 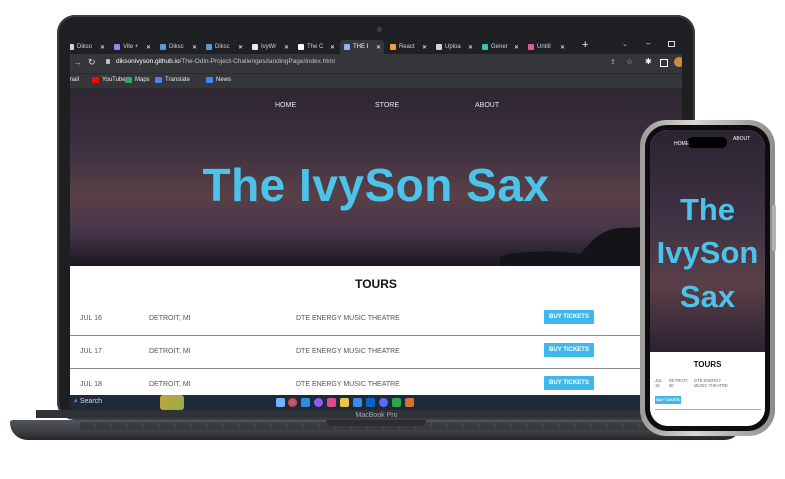 What do you see at coordinates (396, 402) in the screenshot?
I see `maps-icon` at bounding box center [396, 402].